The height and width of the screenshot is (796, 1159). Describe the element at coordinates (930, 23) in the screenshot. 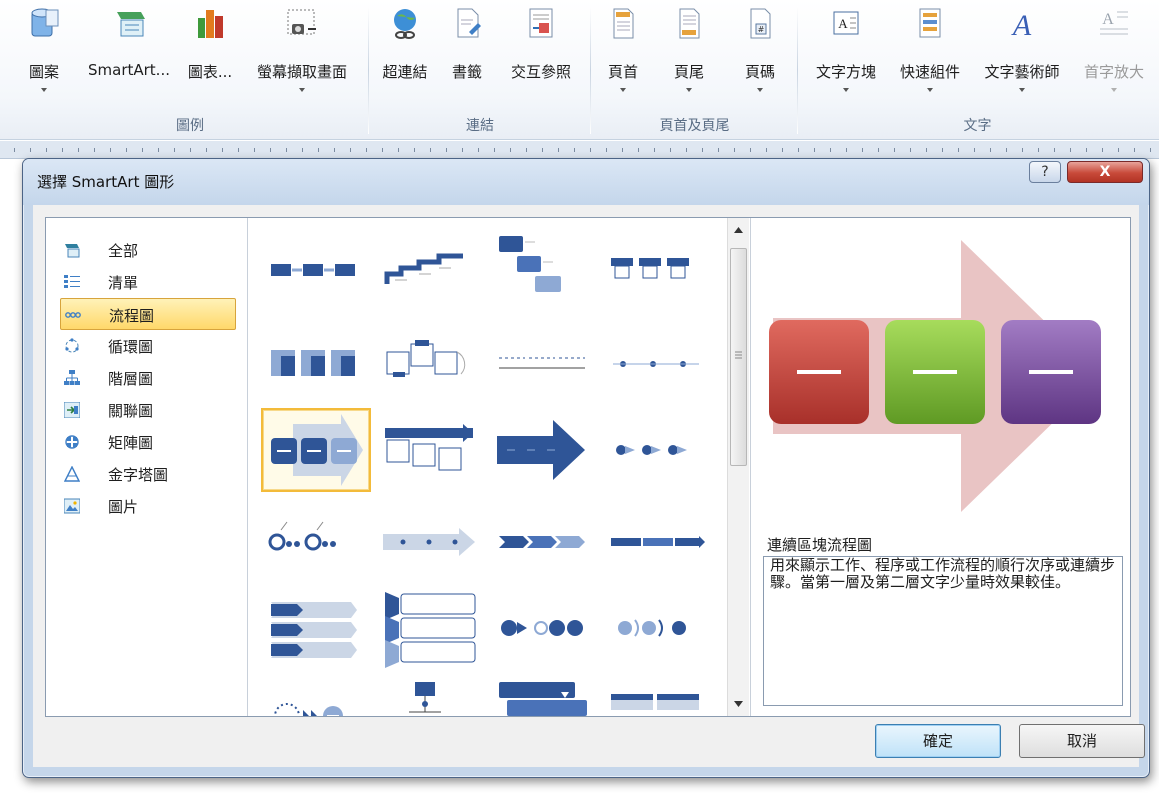

I see `quick-parts-icon` at that location.